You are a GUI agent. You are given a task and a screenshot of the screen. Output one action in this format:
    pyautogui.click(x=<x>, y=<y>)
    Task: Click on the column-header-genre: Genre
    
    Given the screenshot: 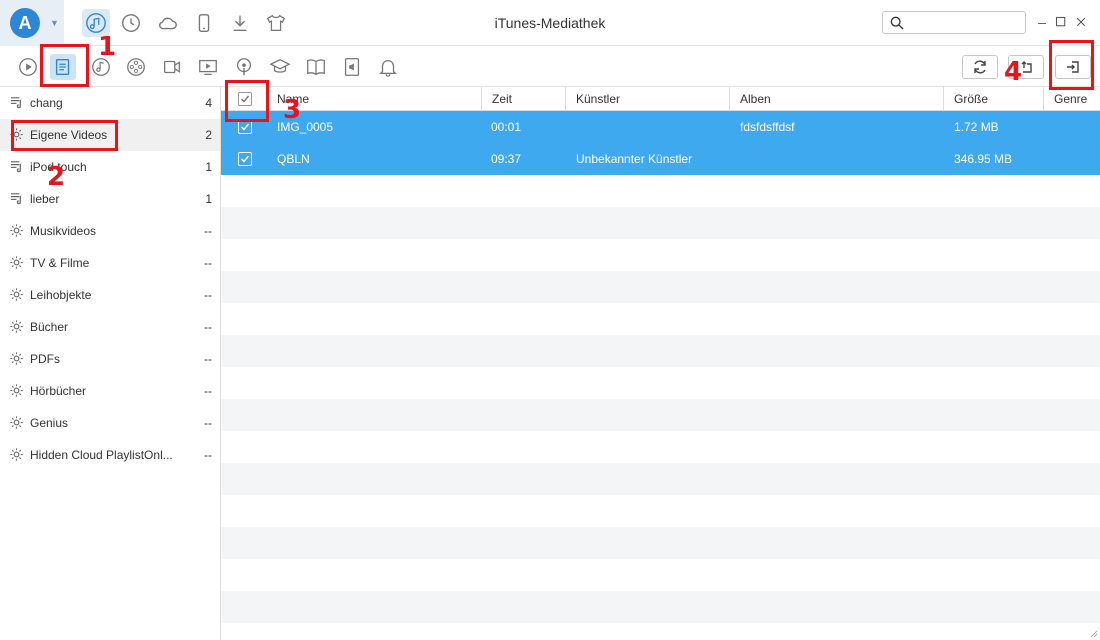 What is the action you would take?
    pyautogui.click(x=1071, y=99)
    